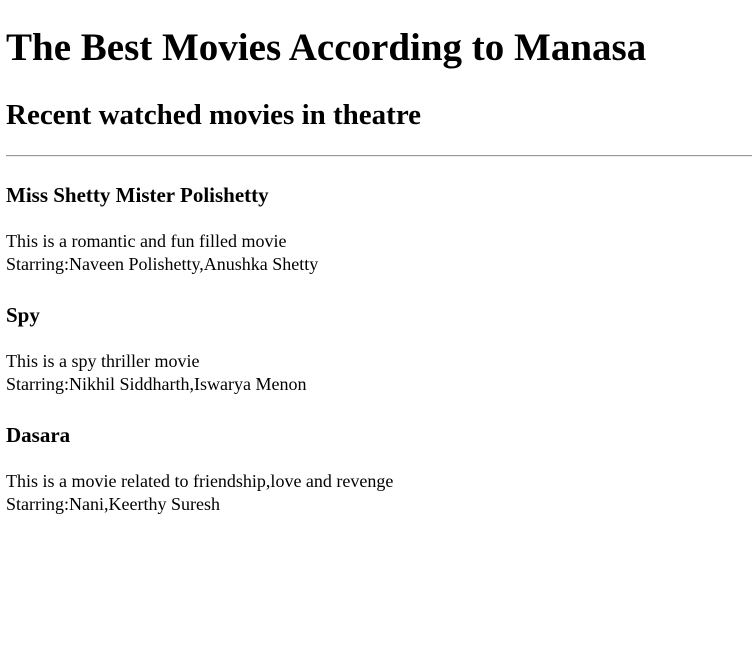  What do you see at coordinates (103, 361) in the screenshot?
I see `movie-description: This is a spy thriller movie` at bounding box center [103, 361].